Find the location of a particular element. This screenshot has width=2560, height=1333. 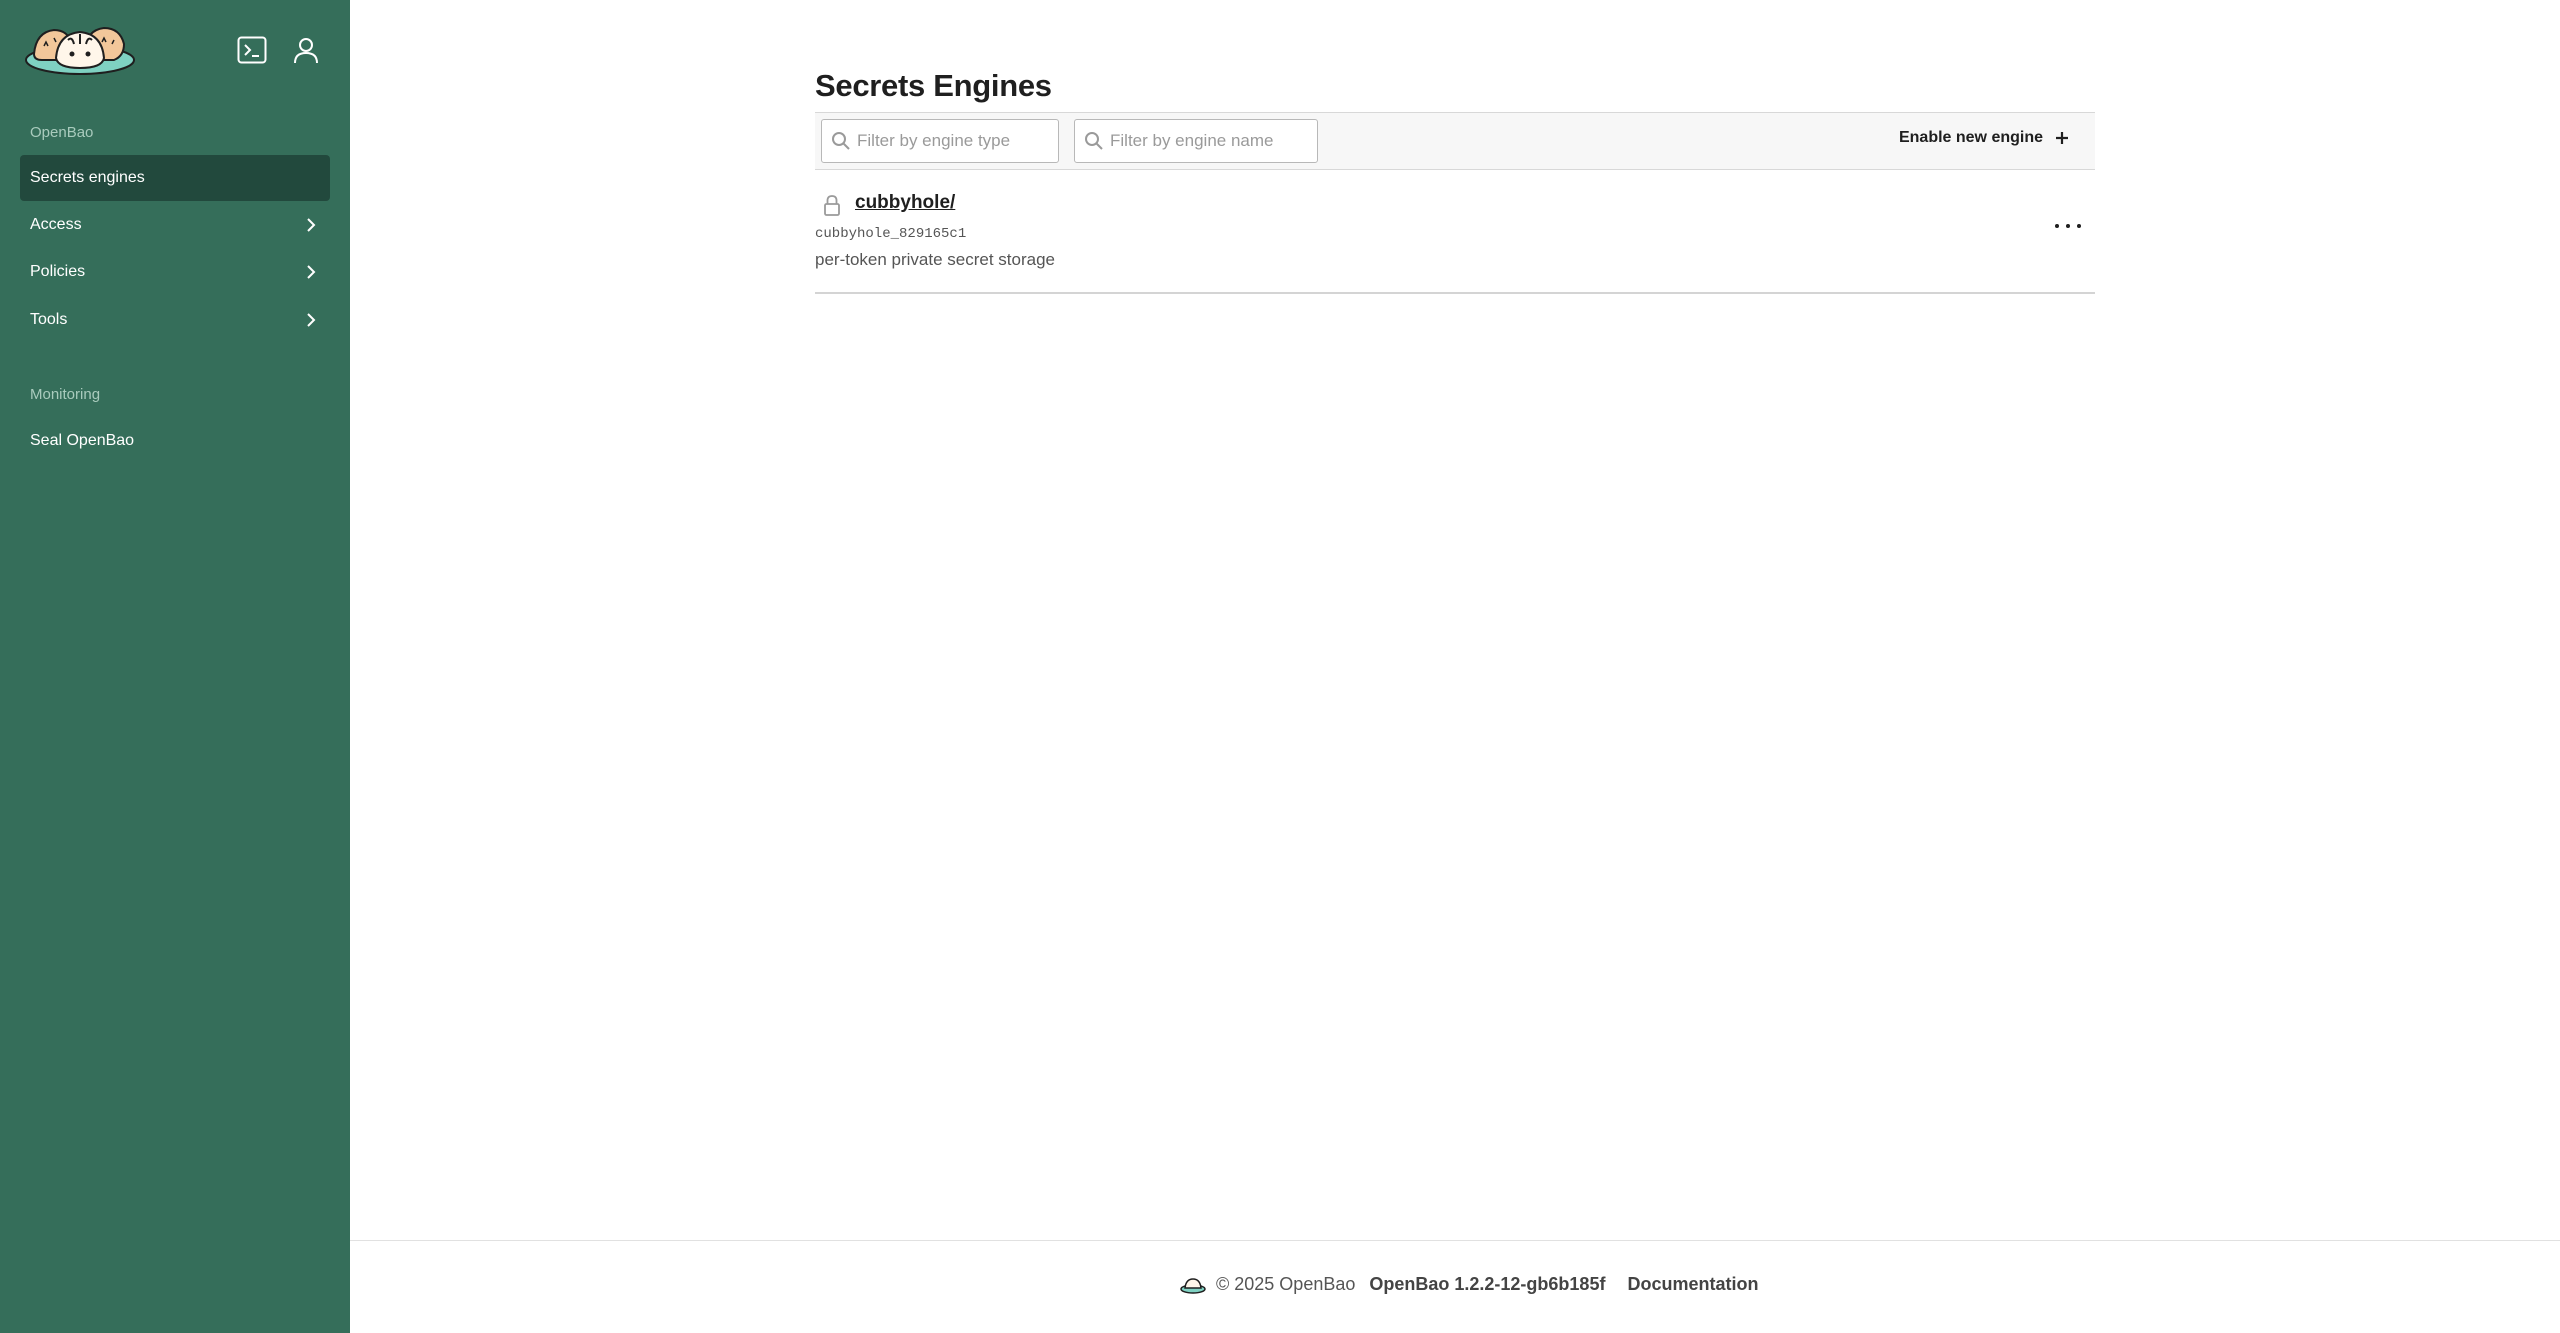

engine-accessor: cubbyhole_829165c1 is located at coordinates (891, 234).